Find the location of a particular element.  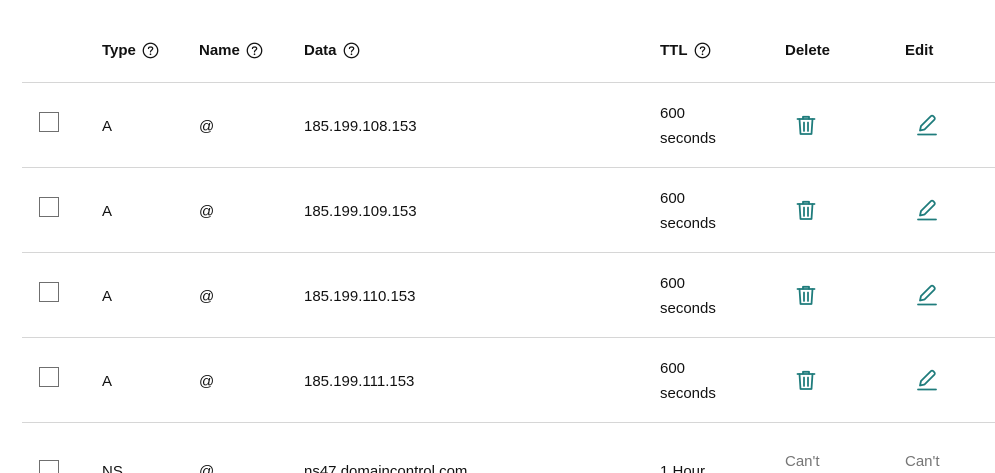

record-ttl: 1 Hour is located at coordinates (683, 468).